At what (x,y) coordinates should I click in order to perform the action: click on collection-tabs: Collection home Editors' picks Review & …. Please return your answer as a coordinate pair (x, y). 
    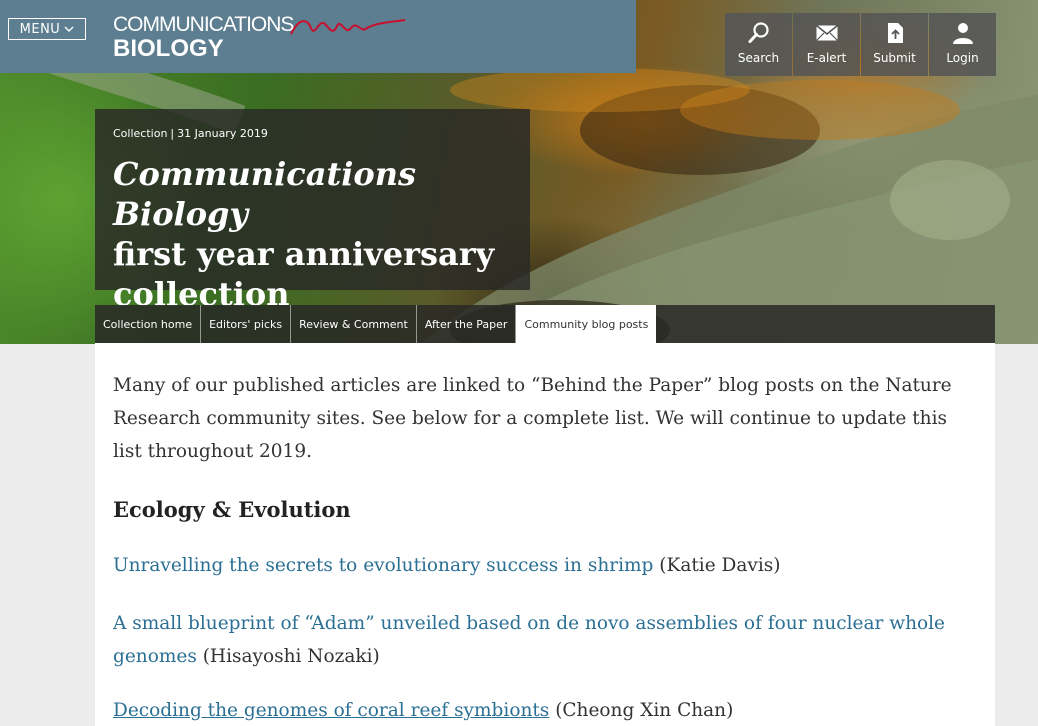
    Looking at the image, I should click on (545, 324).